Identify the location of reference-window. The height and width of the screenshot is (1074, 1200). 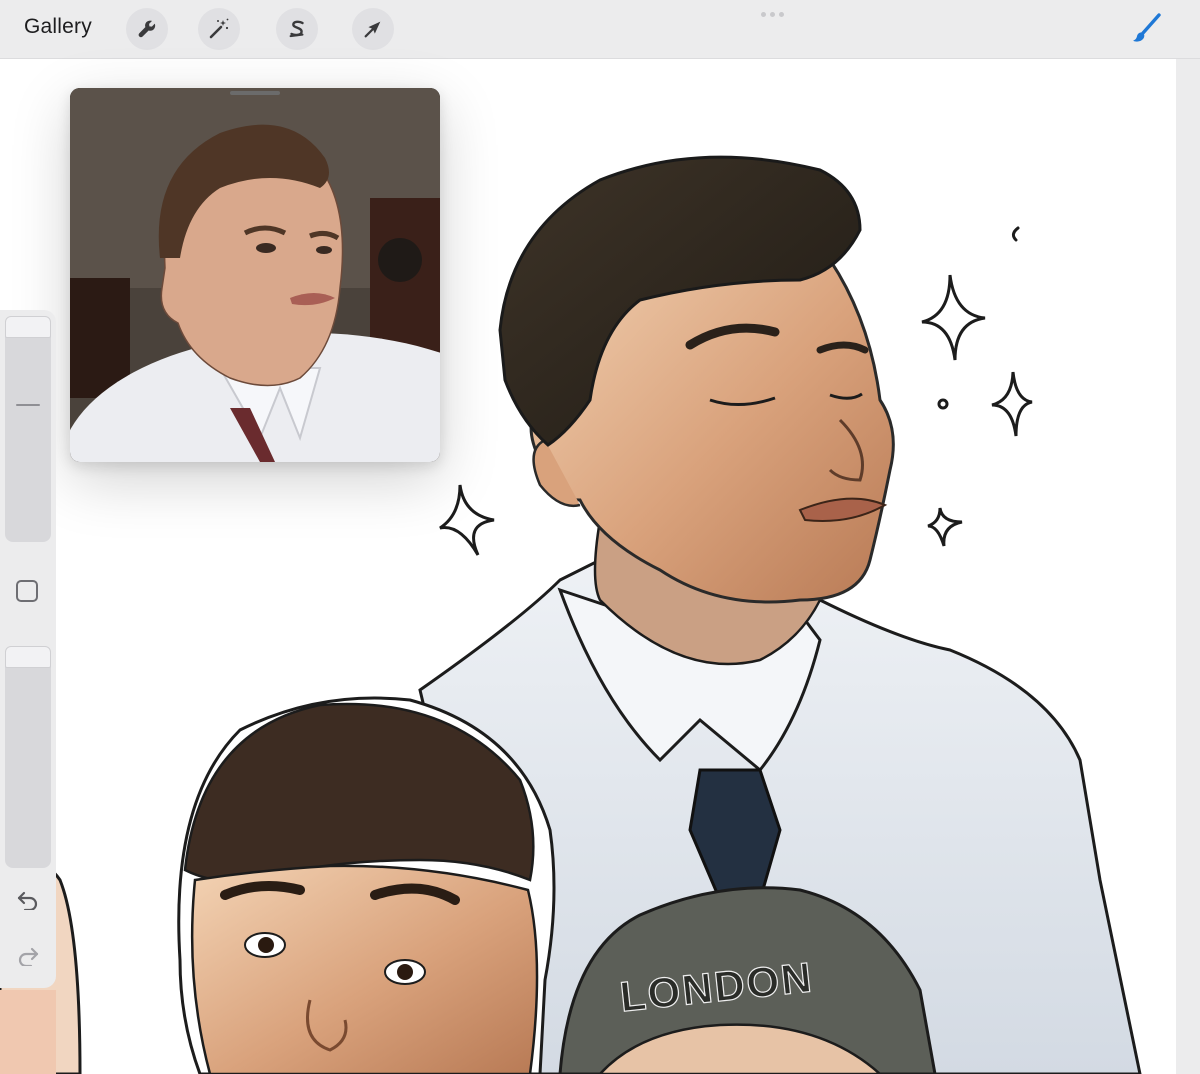
(255, 275).